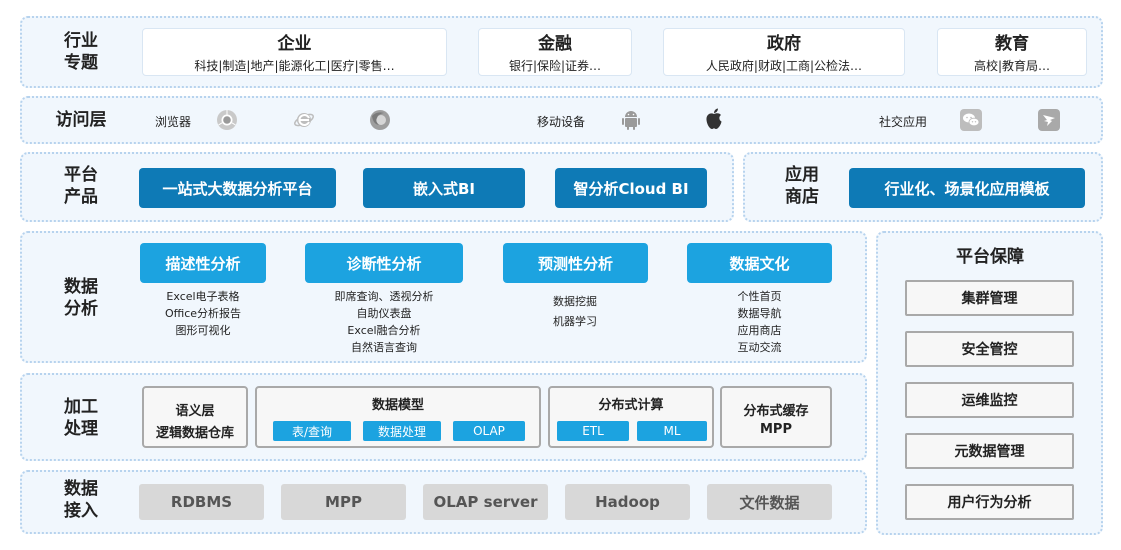  Describe the element at coordinates (194, 433) in the screenshot. I see `semantic-layer-sub: 逻辑数据仓库` at that location.